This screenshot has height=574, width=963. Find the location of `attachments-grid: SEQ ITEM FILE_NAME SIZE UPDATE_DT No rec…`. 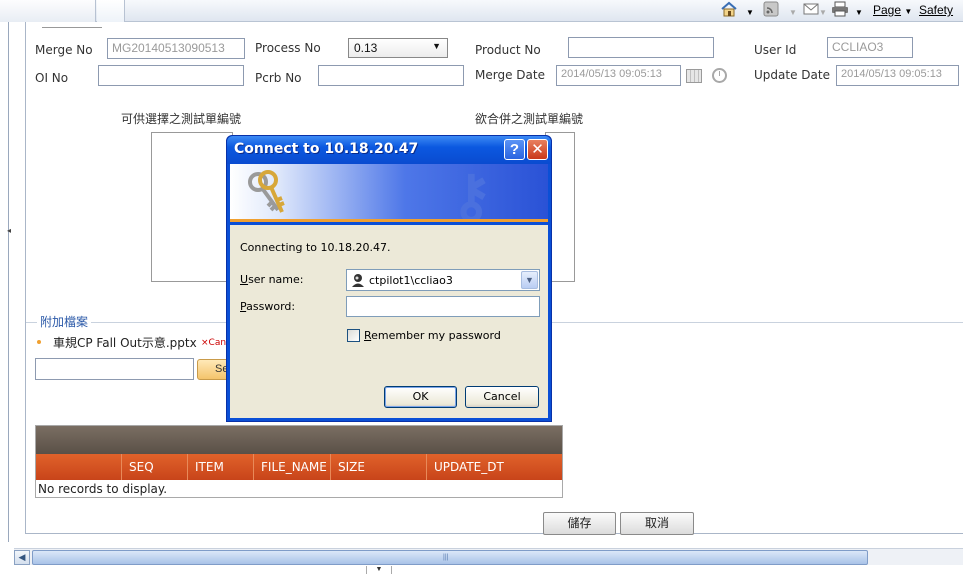

attachments-grid: SEQ ITEM FILE_NAME SIZE UPDATE_DT No rec… is located at coordinates (299, 461).